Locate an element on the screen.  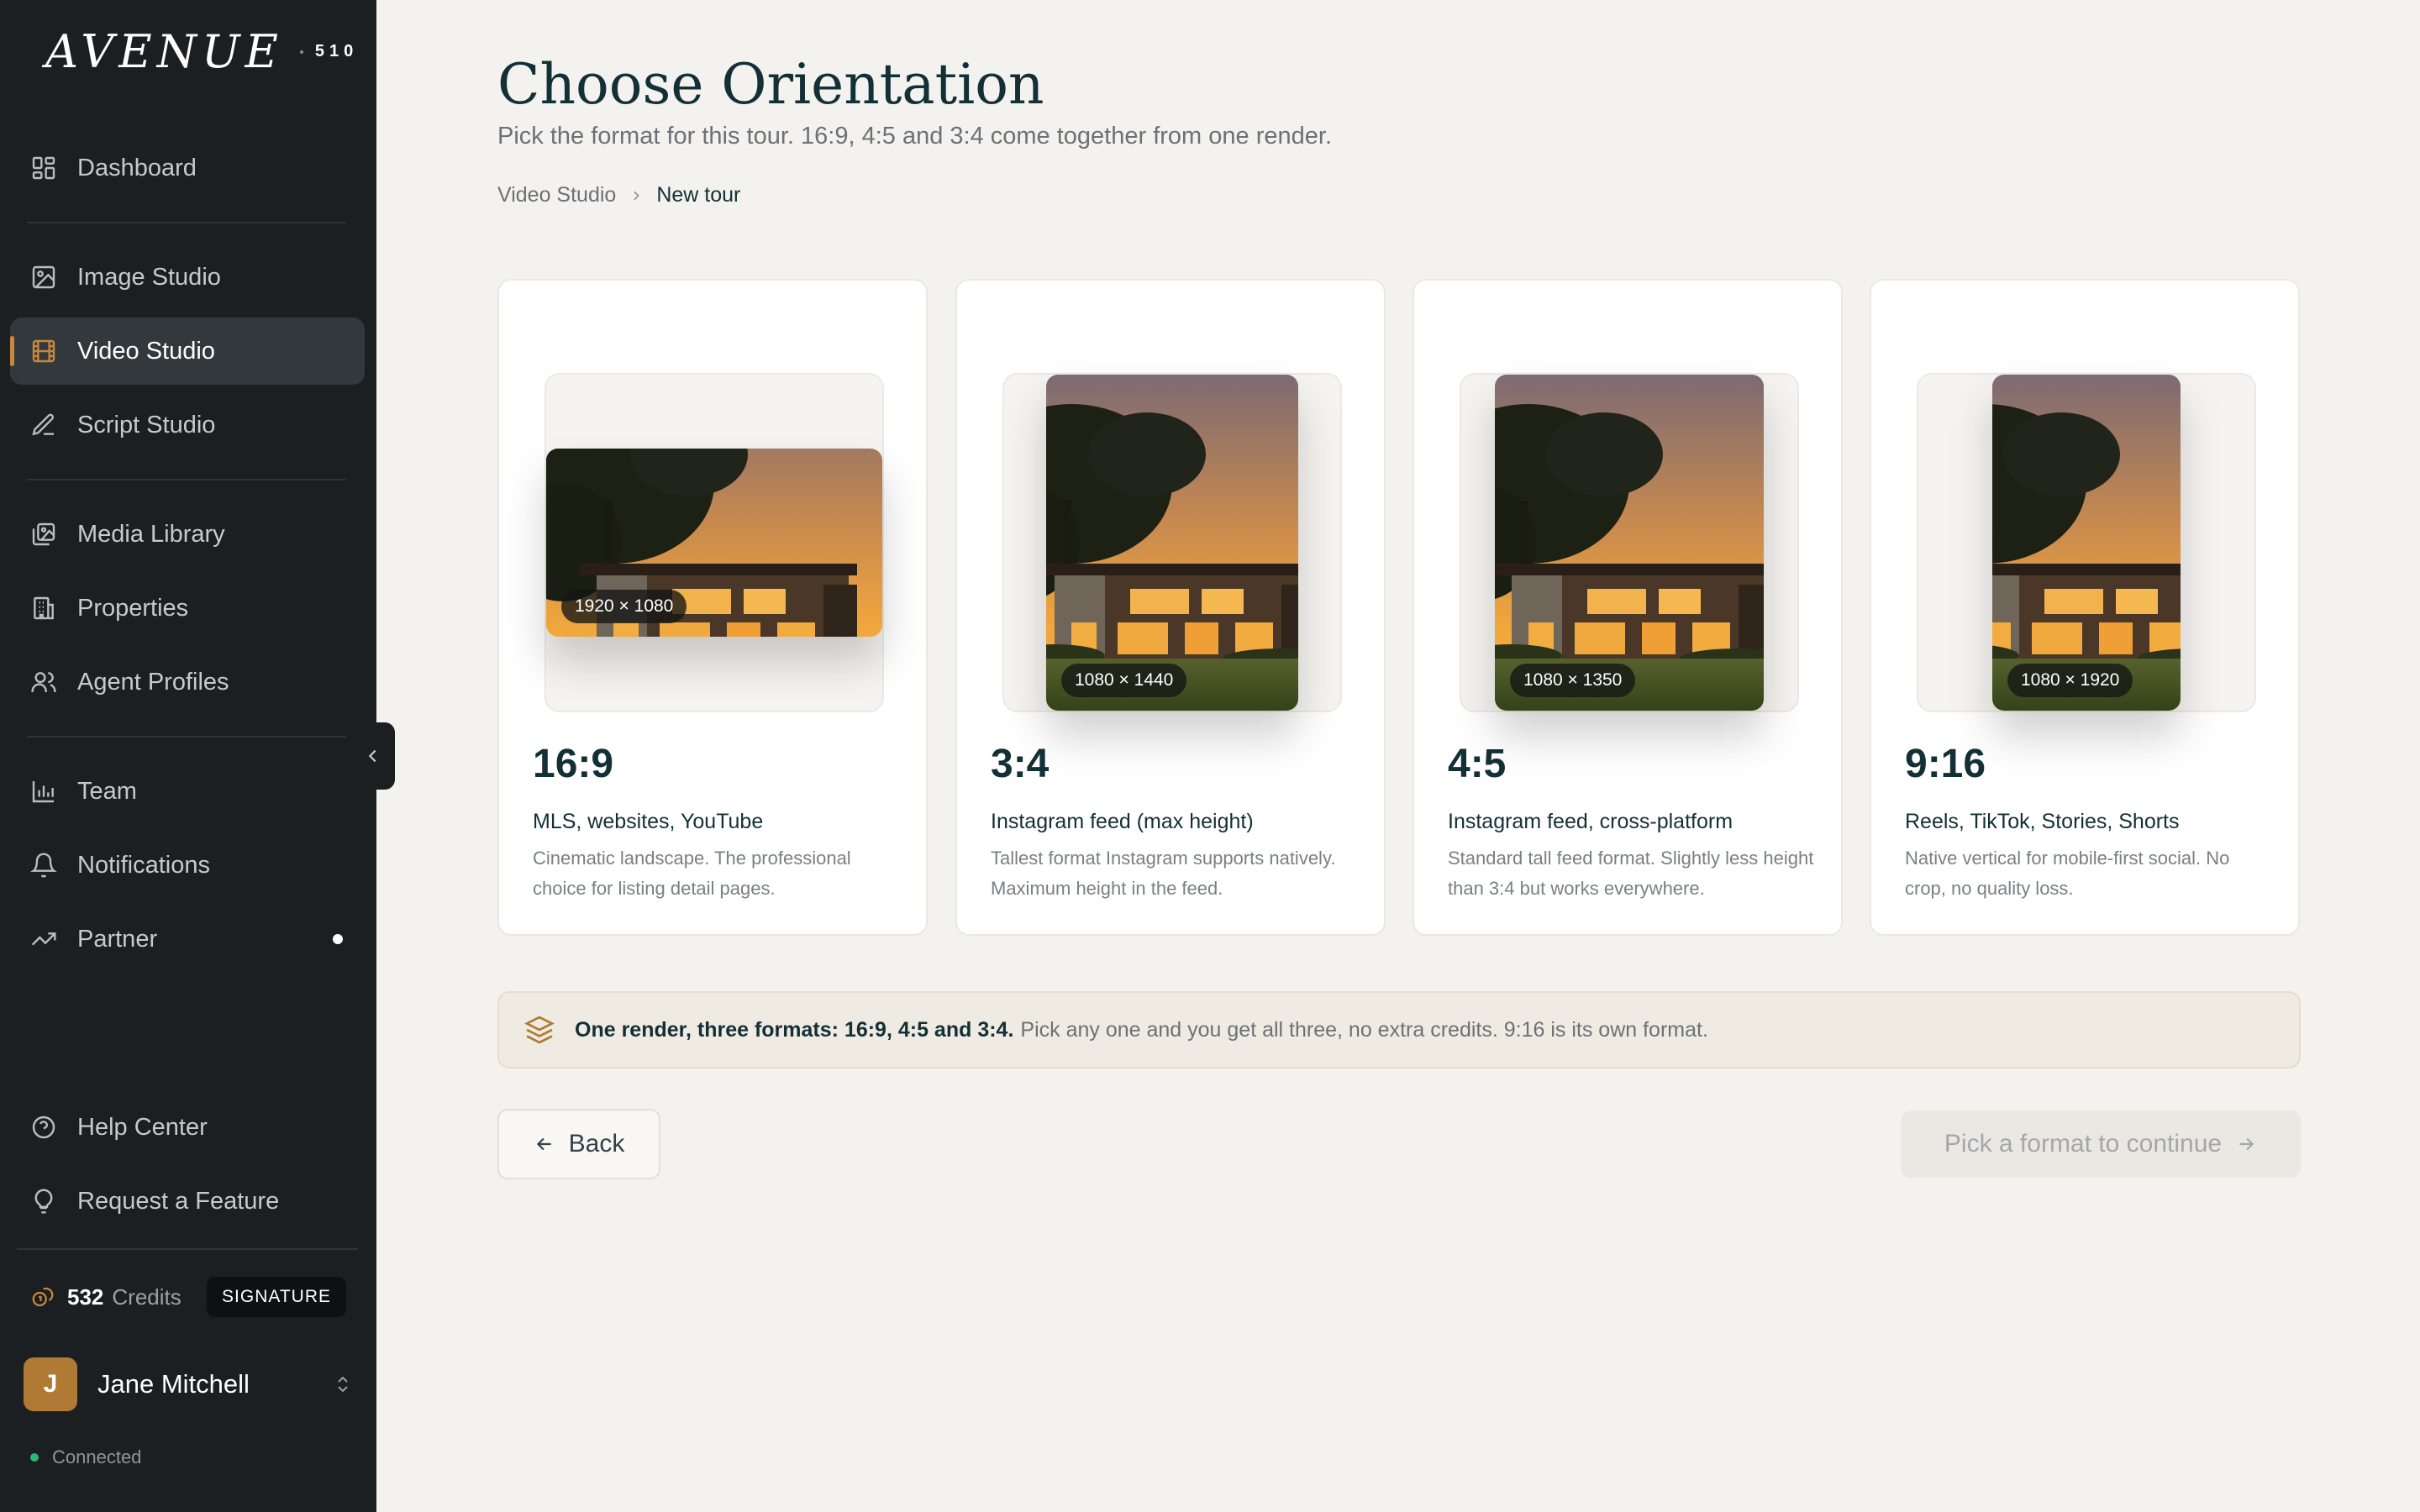
format-heading: MLS, websites, YouTube is located at coordinates (648, 821).